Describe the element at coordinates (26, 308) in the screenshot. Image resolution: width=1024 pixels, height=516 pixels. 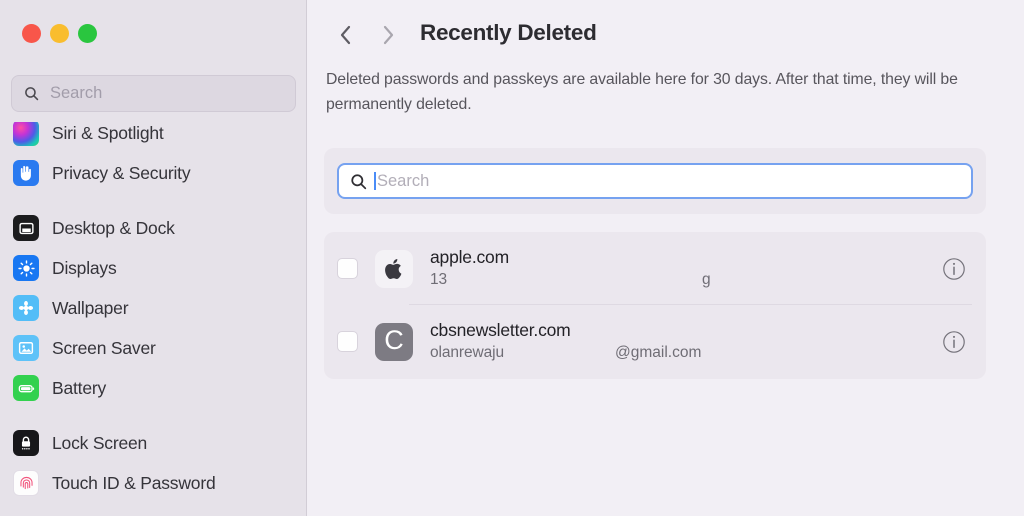
I see `flower-icon` at that location.